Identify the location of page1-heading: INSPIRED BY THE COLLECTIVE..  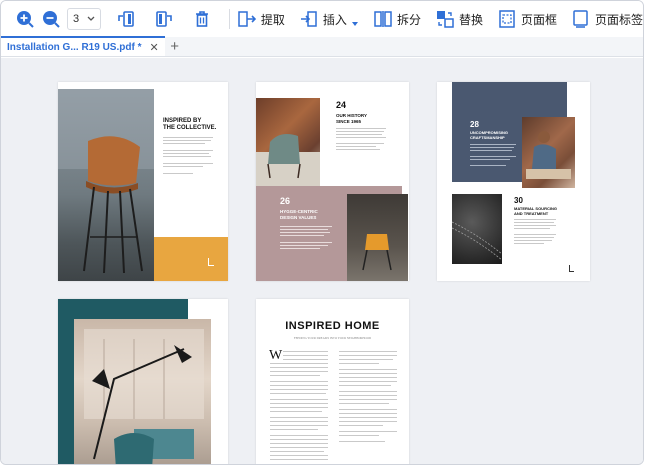
(189, 125).